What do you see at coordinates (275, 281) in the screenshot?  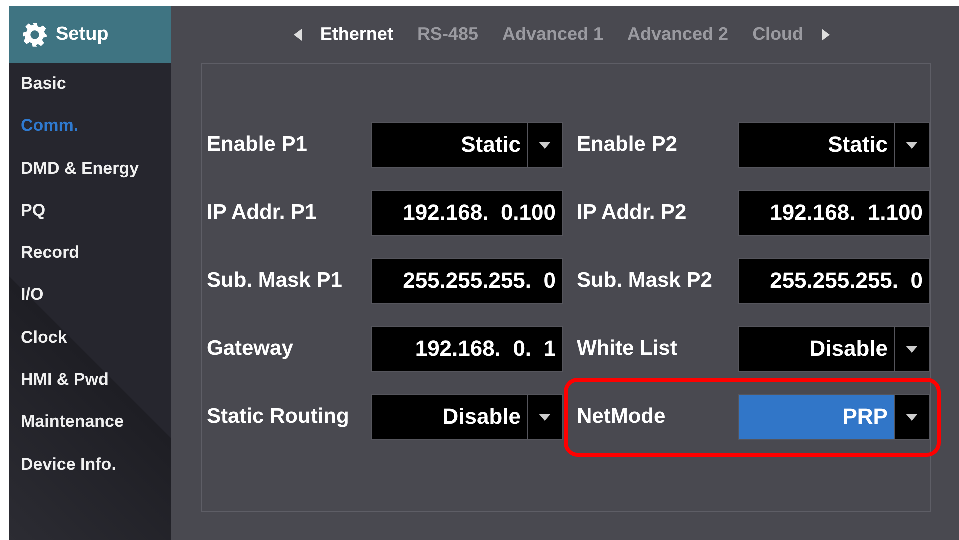 I see `field-label: Sub. Mask P1` at bounding box center [275, 281].